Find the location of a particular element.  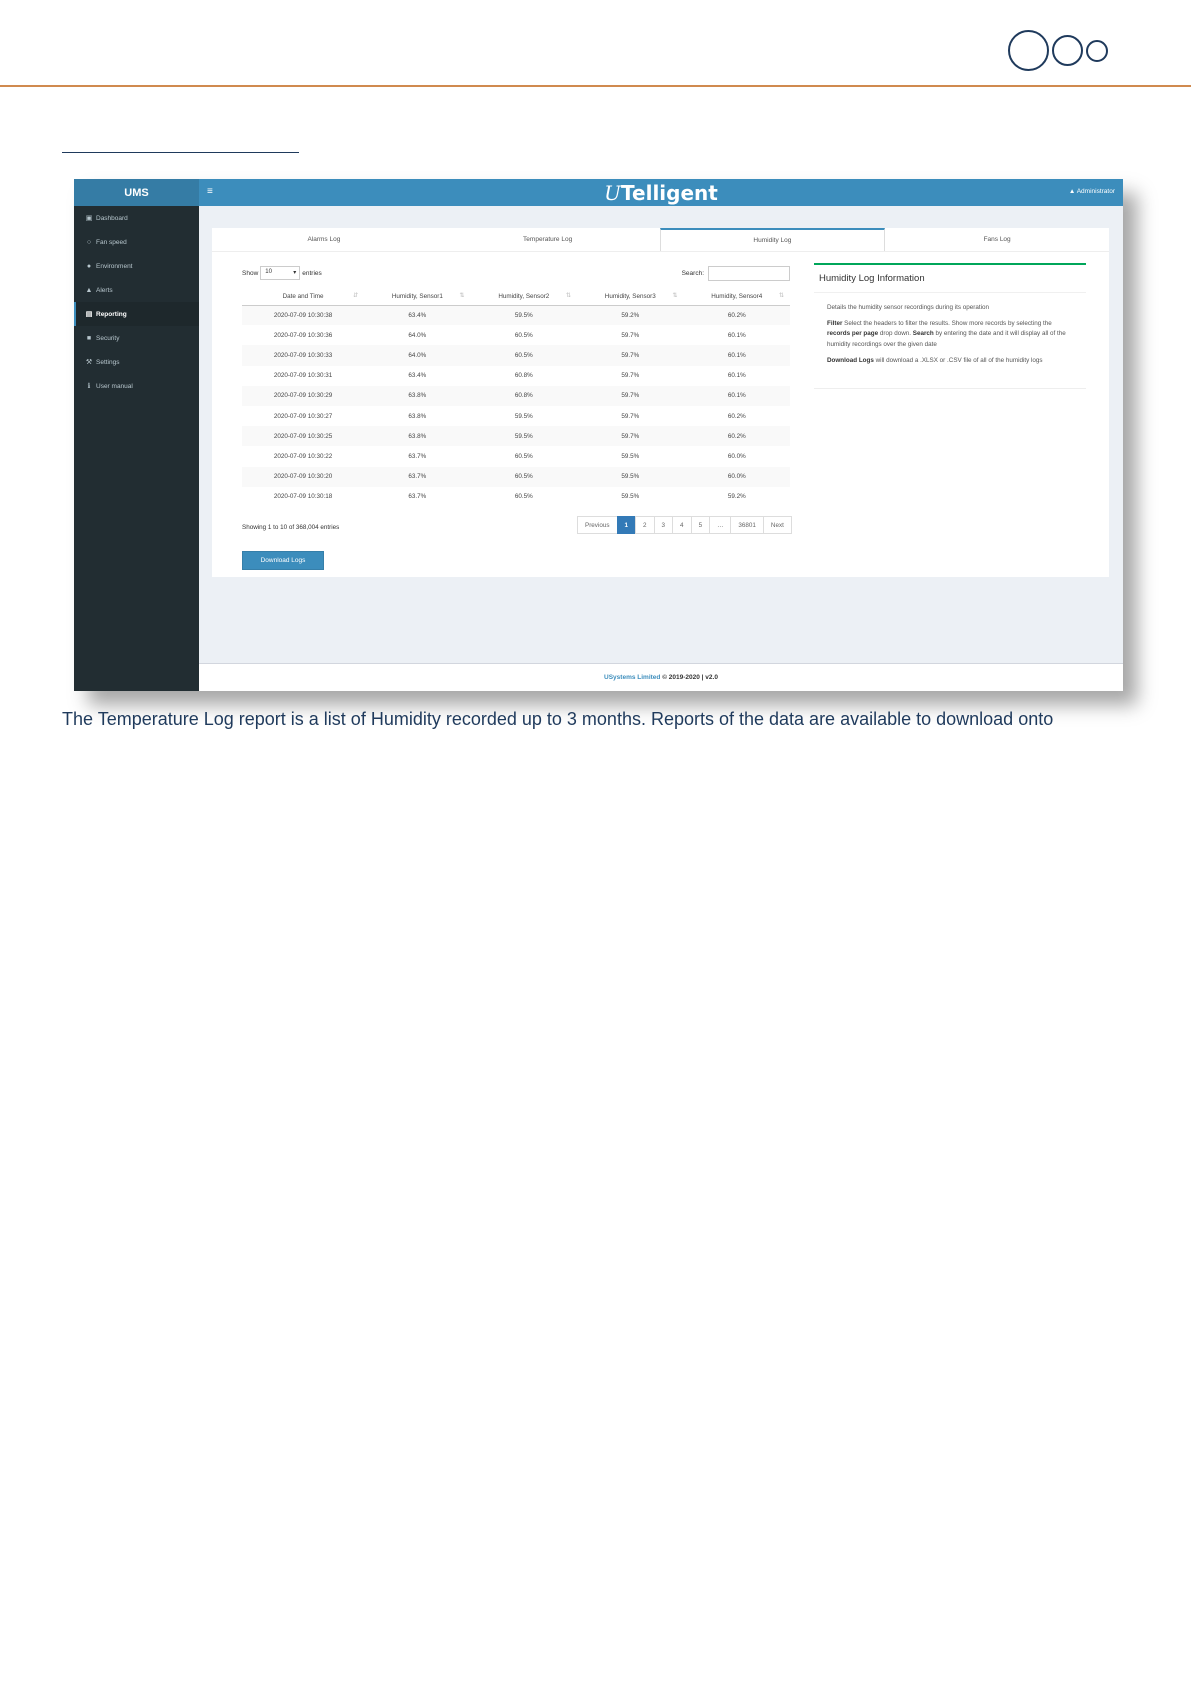

table-cell: 2020-07-09 10:30:29 is located at coordinates (303, 395).